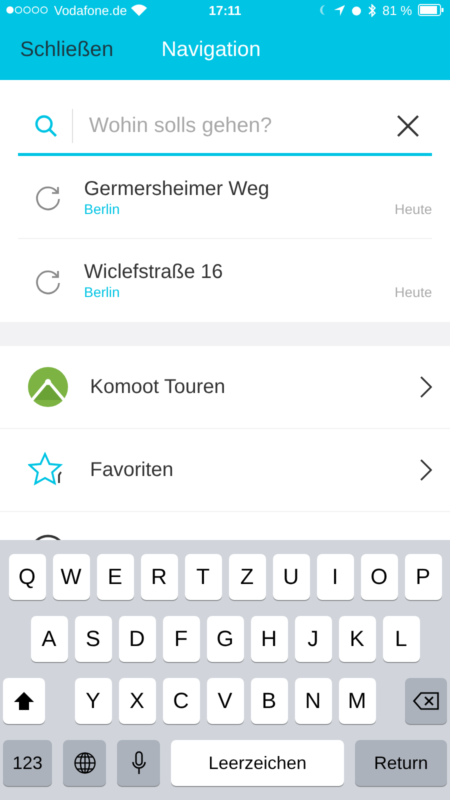  I want to click on mountain-logo-icon, so click(48, 387).